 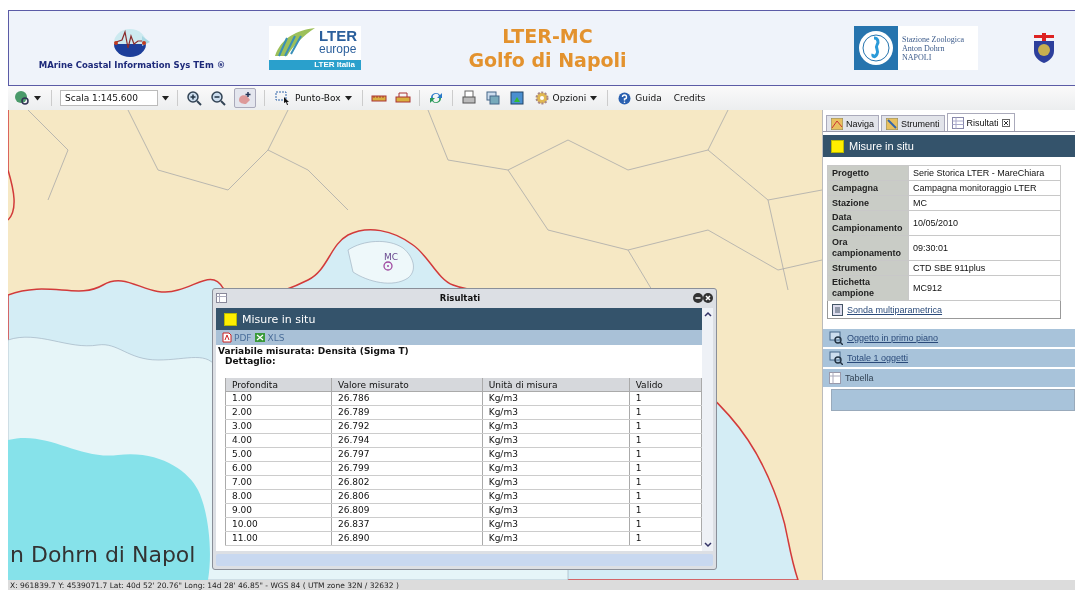 What do you see at coordinates (556, 385) in the screenshot?
I see `column-header: Unità di misura` at bounding box center [556, 385].